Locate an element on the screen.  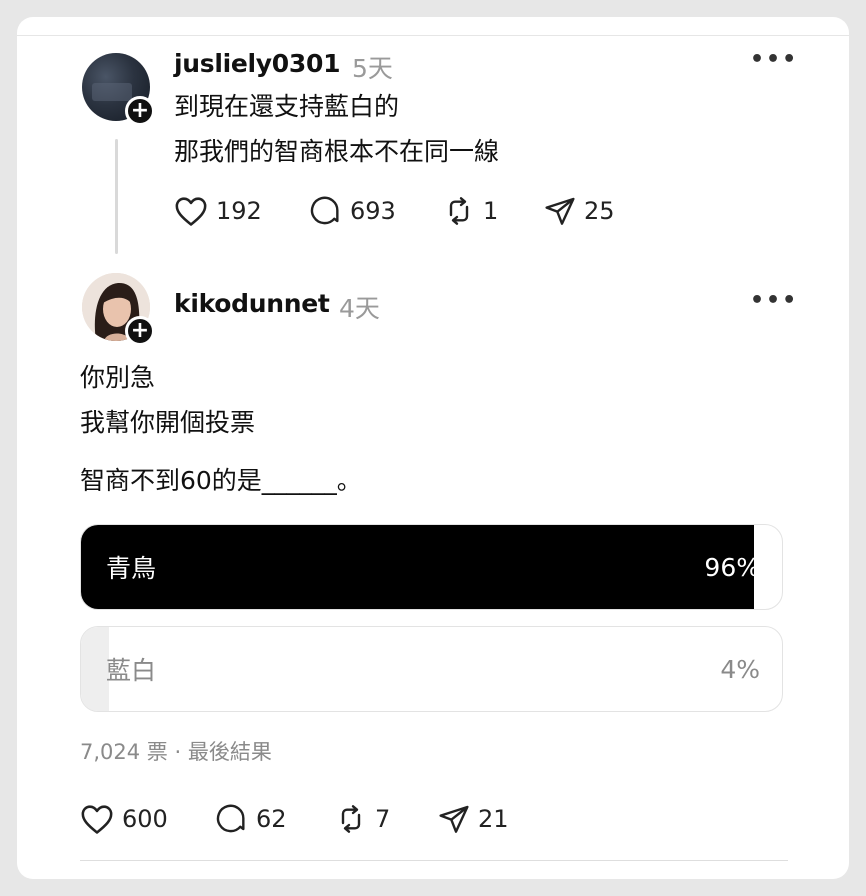
share-button: 25 is located at coordinates (579, 211).